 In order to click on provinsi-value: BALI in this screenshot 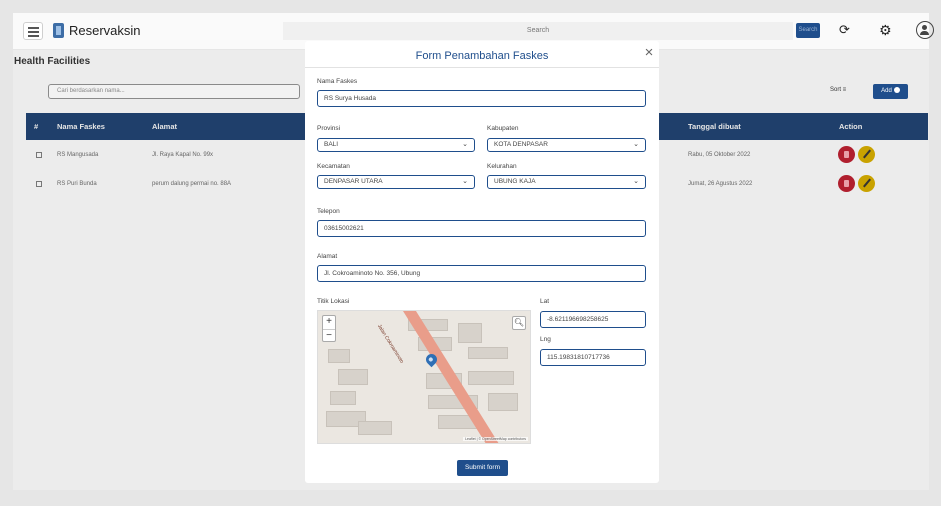, I will do `click(331, 144)`.